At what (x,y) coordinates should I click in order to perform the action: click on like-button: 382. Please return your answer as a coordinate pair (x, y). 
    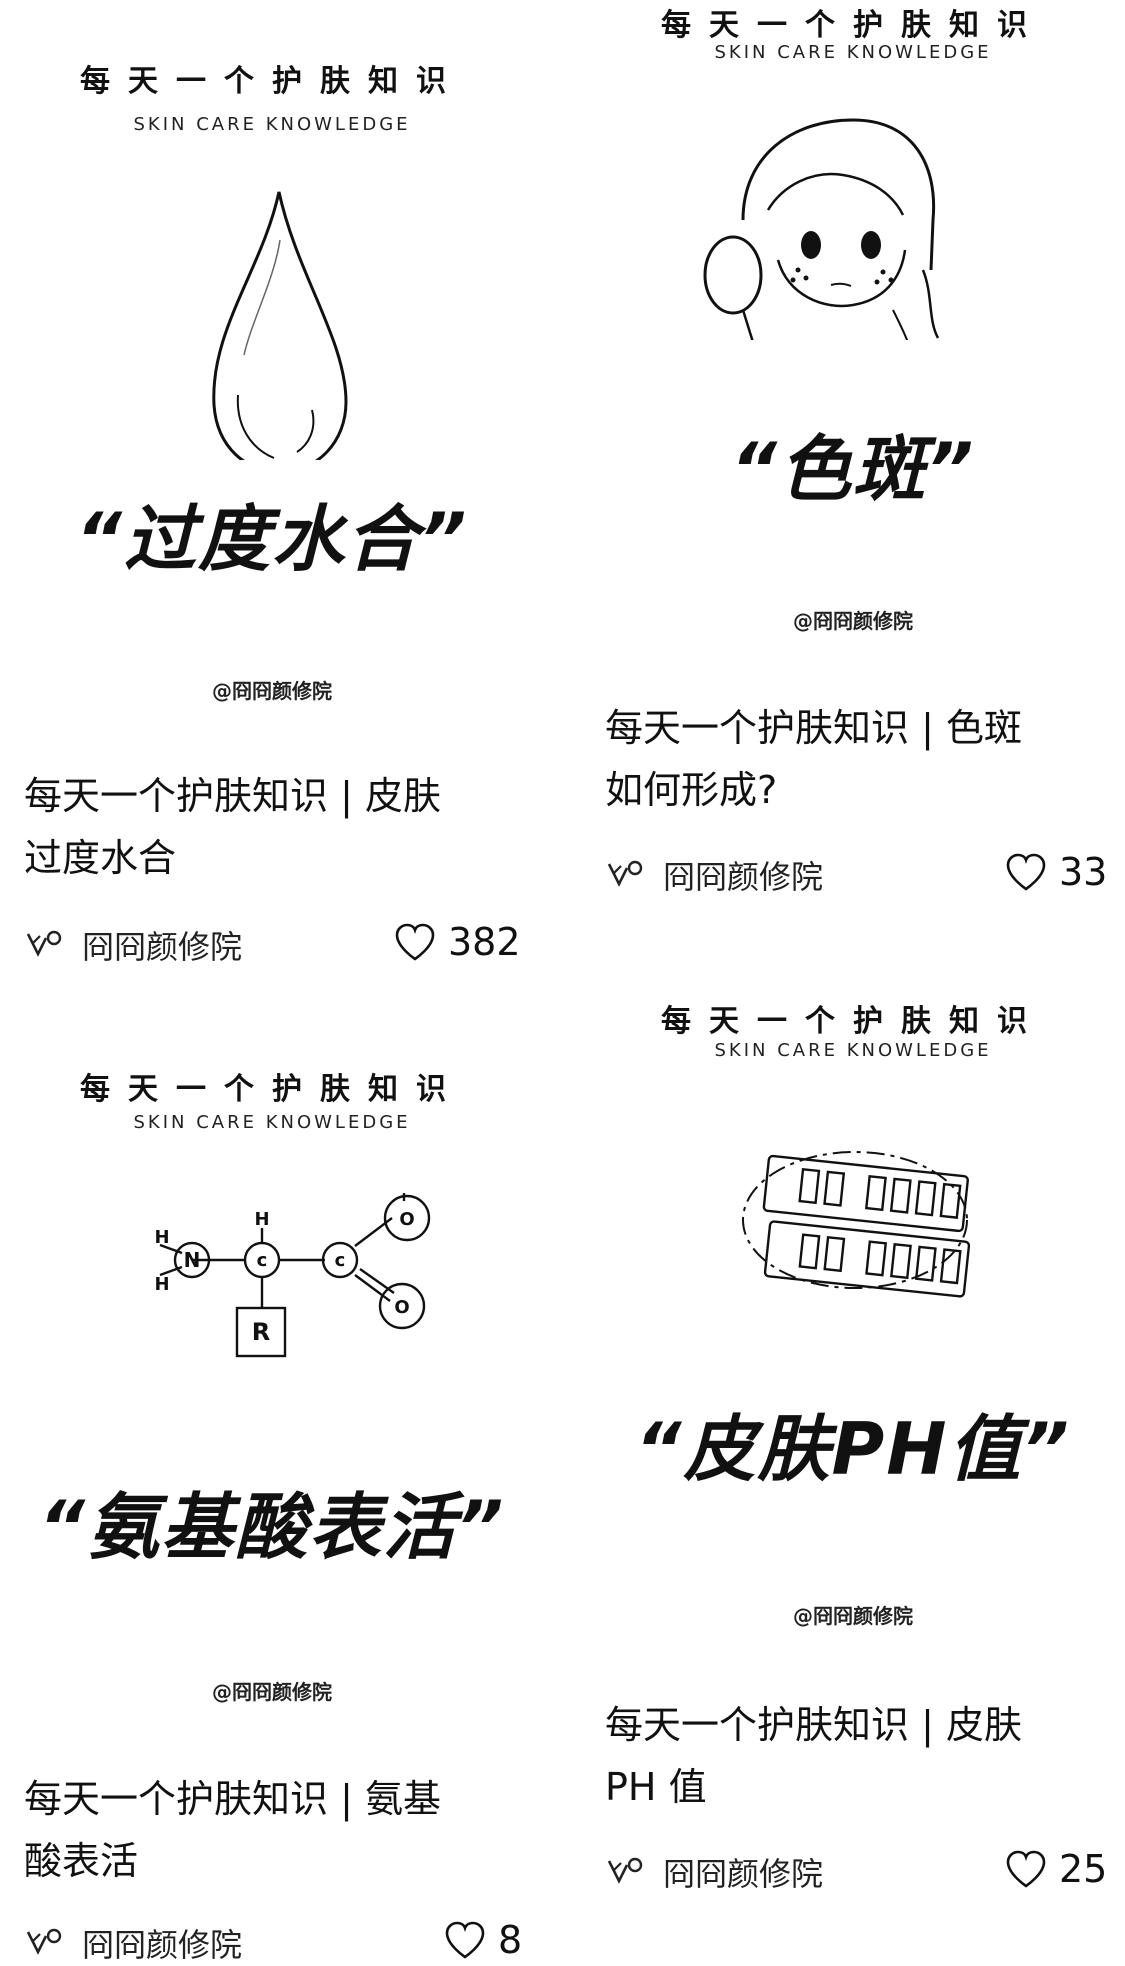
    Looking at the image, I should click on (459, 943).